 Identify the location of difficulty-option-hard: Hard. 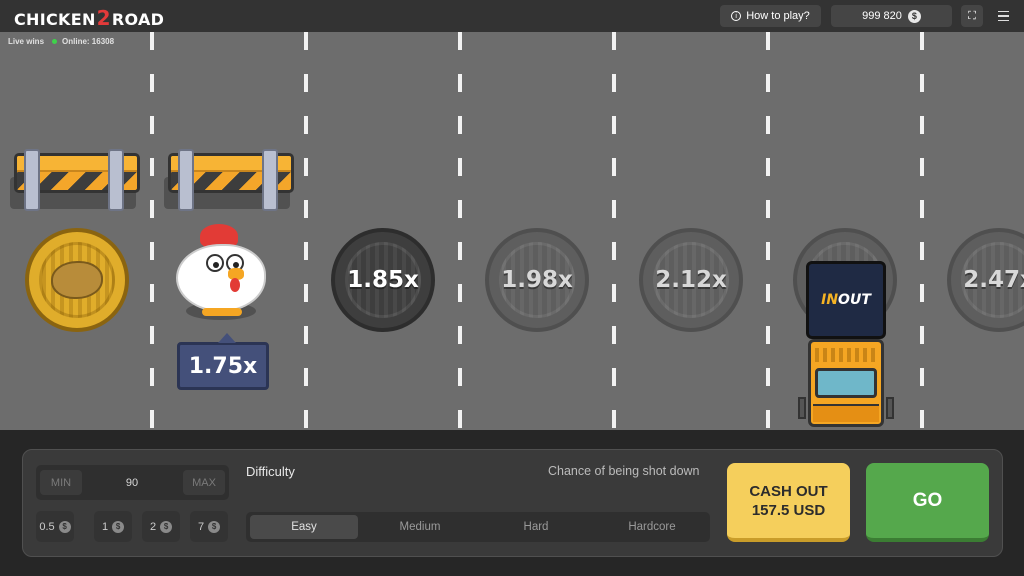
(536, 527).